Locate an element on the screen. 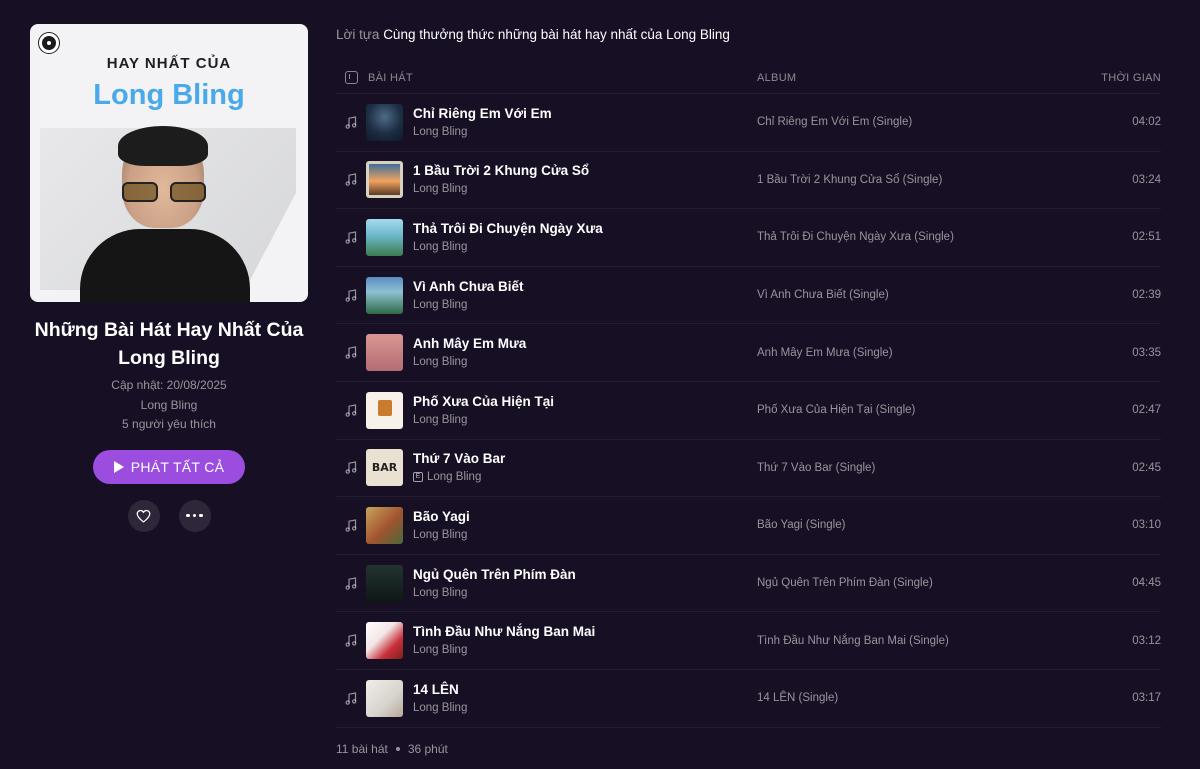 The image size is (1200, 769). song-info: 14 LÊN Long Bling is located at coordinates (585, 698).